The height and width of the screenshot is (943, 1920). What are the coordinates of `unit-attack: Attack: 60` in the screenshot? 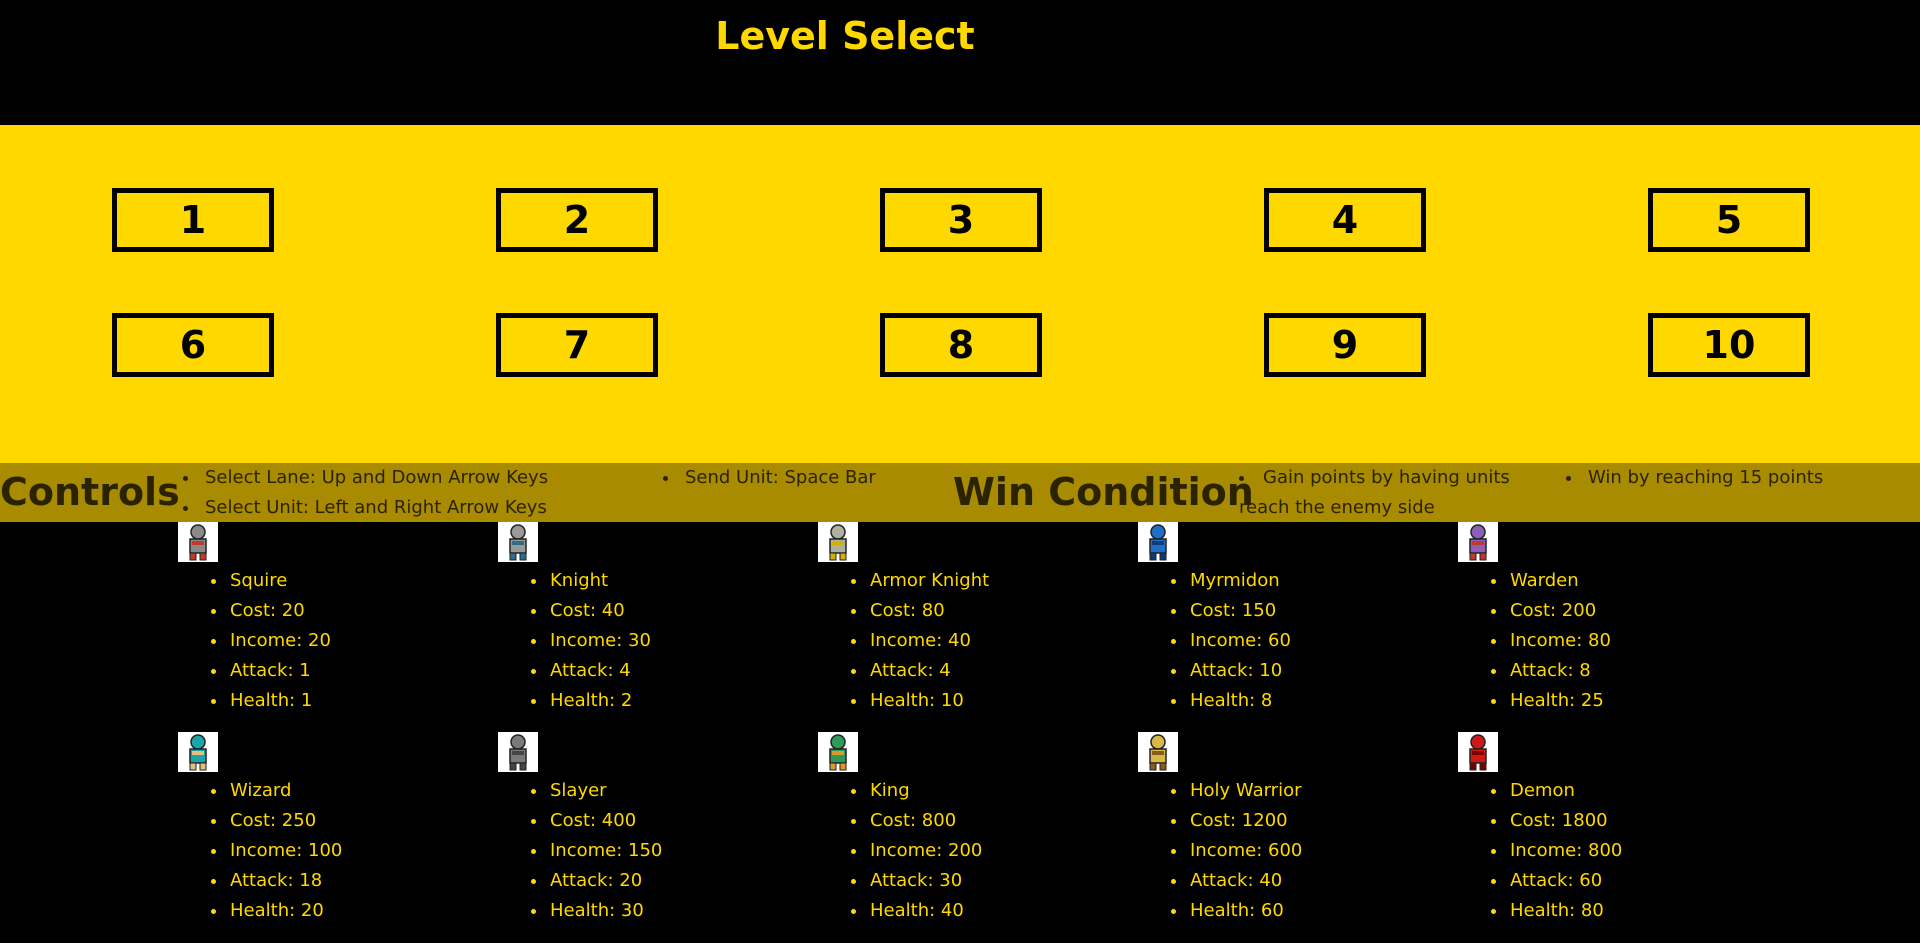 It's located at (1633, 881).